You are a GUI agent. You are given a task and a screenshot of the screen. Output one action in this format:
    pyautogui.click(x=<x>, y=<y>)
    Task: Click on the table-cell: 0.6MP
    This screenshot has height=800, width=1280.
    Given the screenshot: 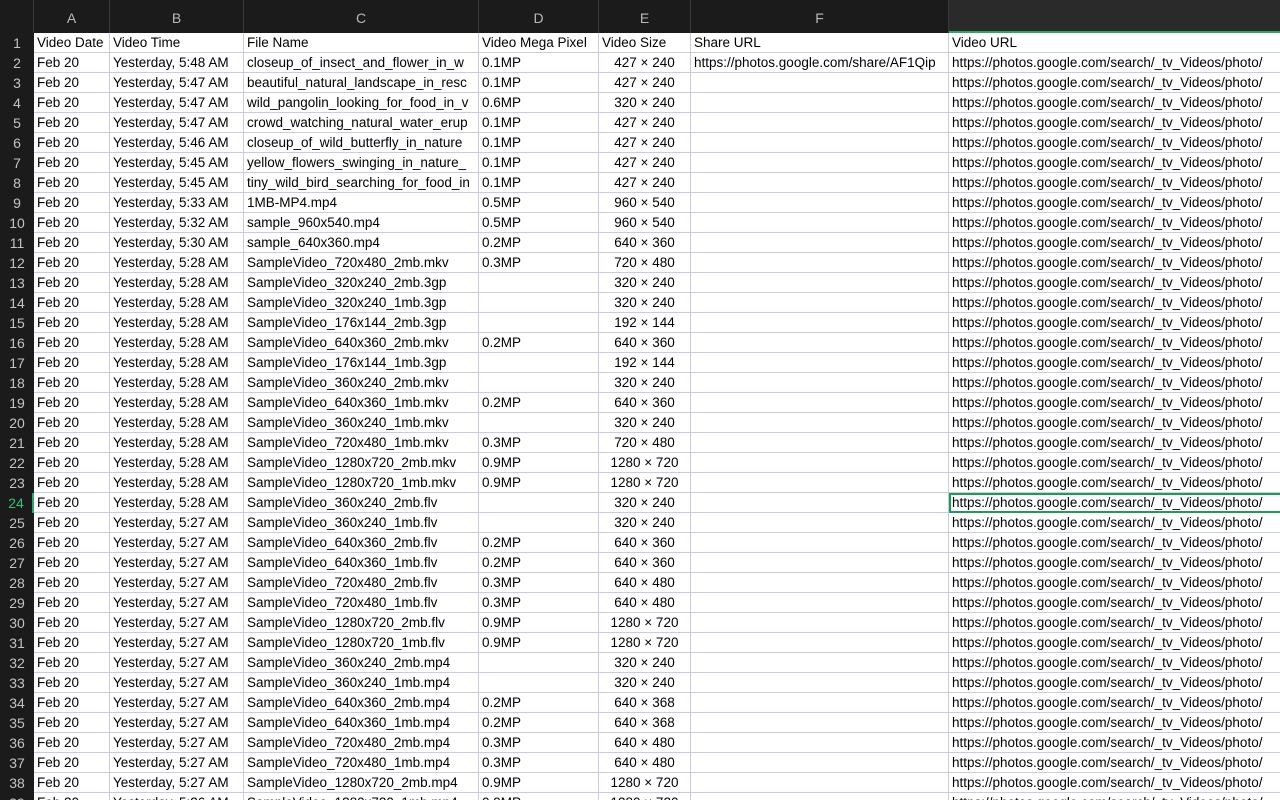 What is the action you would take?
    pyautogui.click(x=539, y=103)
    